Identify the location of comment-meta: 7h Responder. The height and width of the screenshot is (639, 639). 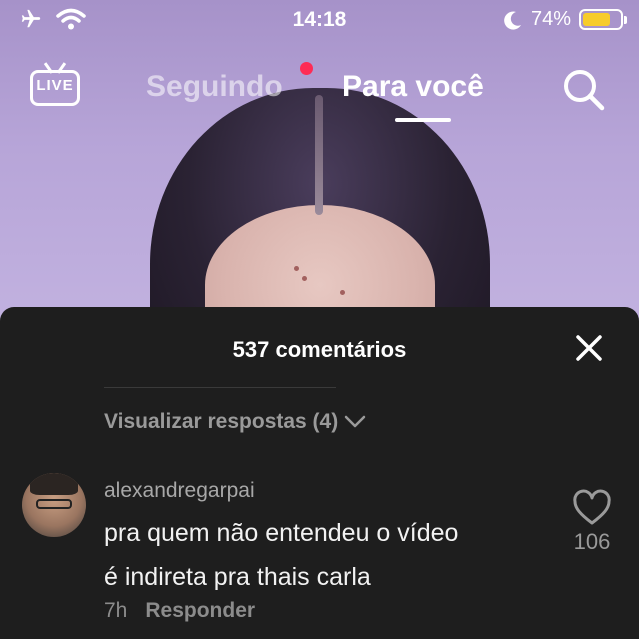
(179, 611).